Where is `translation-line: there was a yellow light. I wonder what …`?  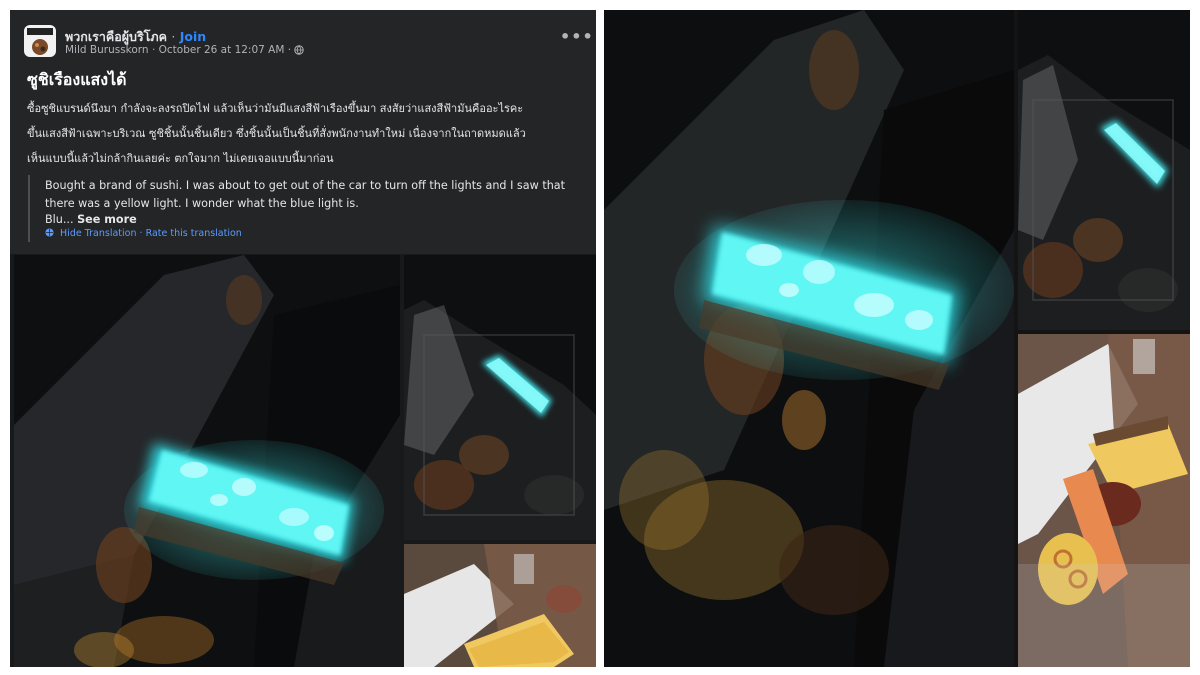
translation-line: there was a yellow light. I wonder what … is located at coordinates (202, 203).